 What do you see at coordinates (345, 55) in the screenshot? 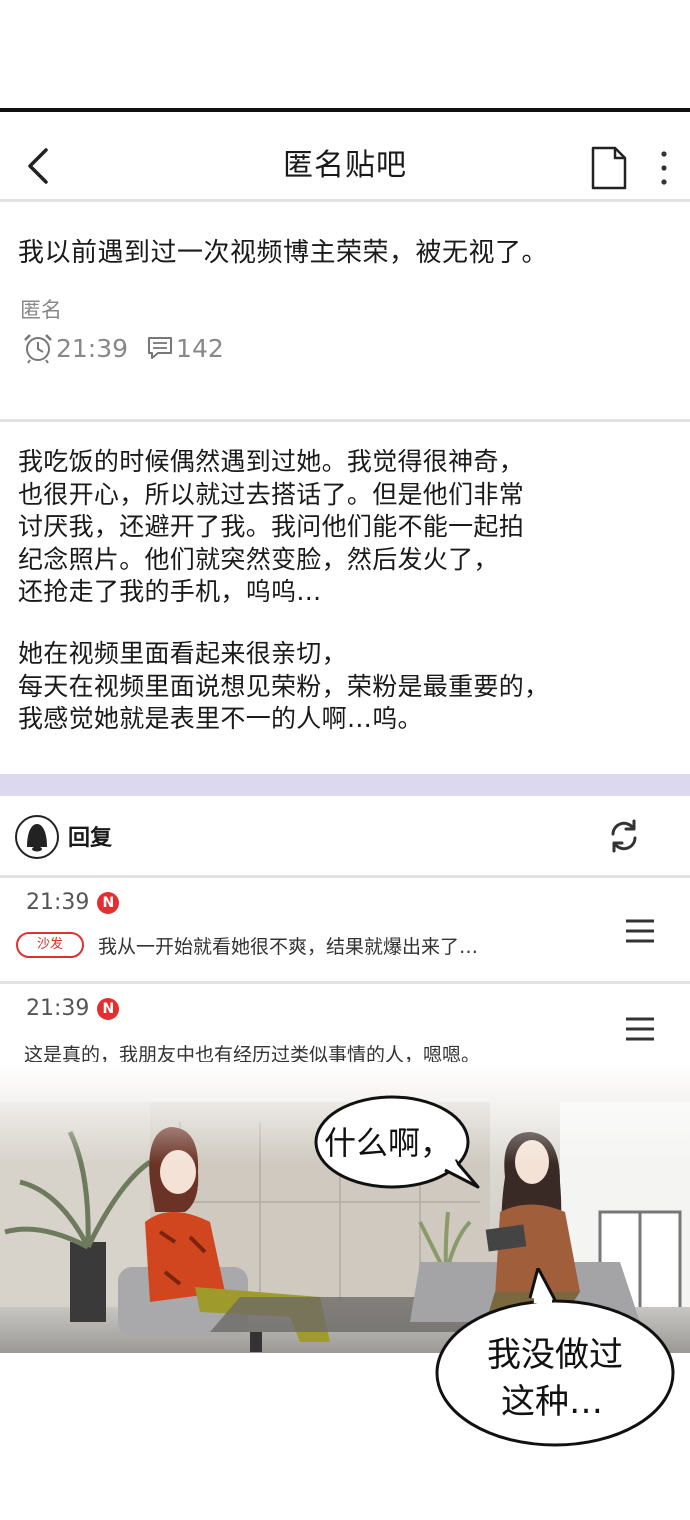
I see `top-blank-area` at bounding box center [345, 55].